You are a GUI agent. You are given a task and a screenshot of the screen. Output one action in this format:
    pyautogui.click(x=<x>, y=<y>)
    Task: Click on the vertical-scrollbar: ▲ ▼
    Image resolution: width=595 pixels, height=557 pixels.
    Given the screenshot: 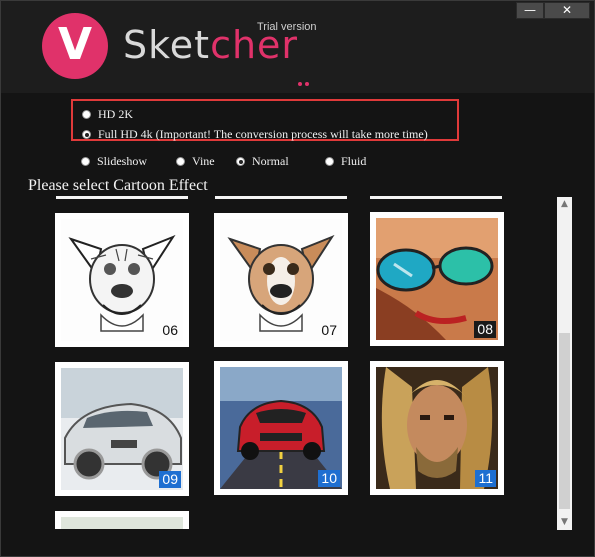 What is the action you would take?
    pyautogui.click(x=564, y=363)
    